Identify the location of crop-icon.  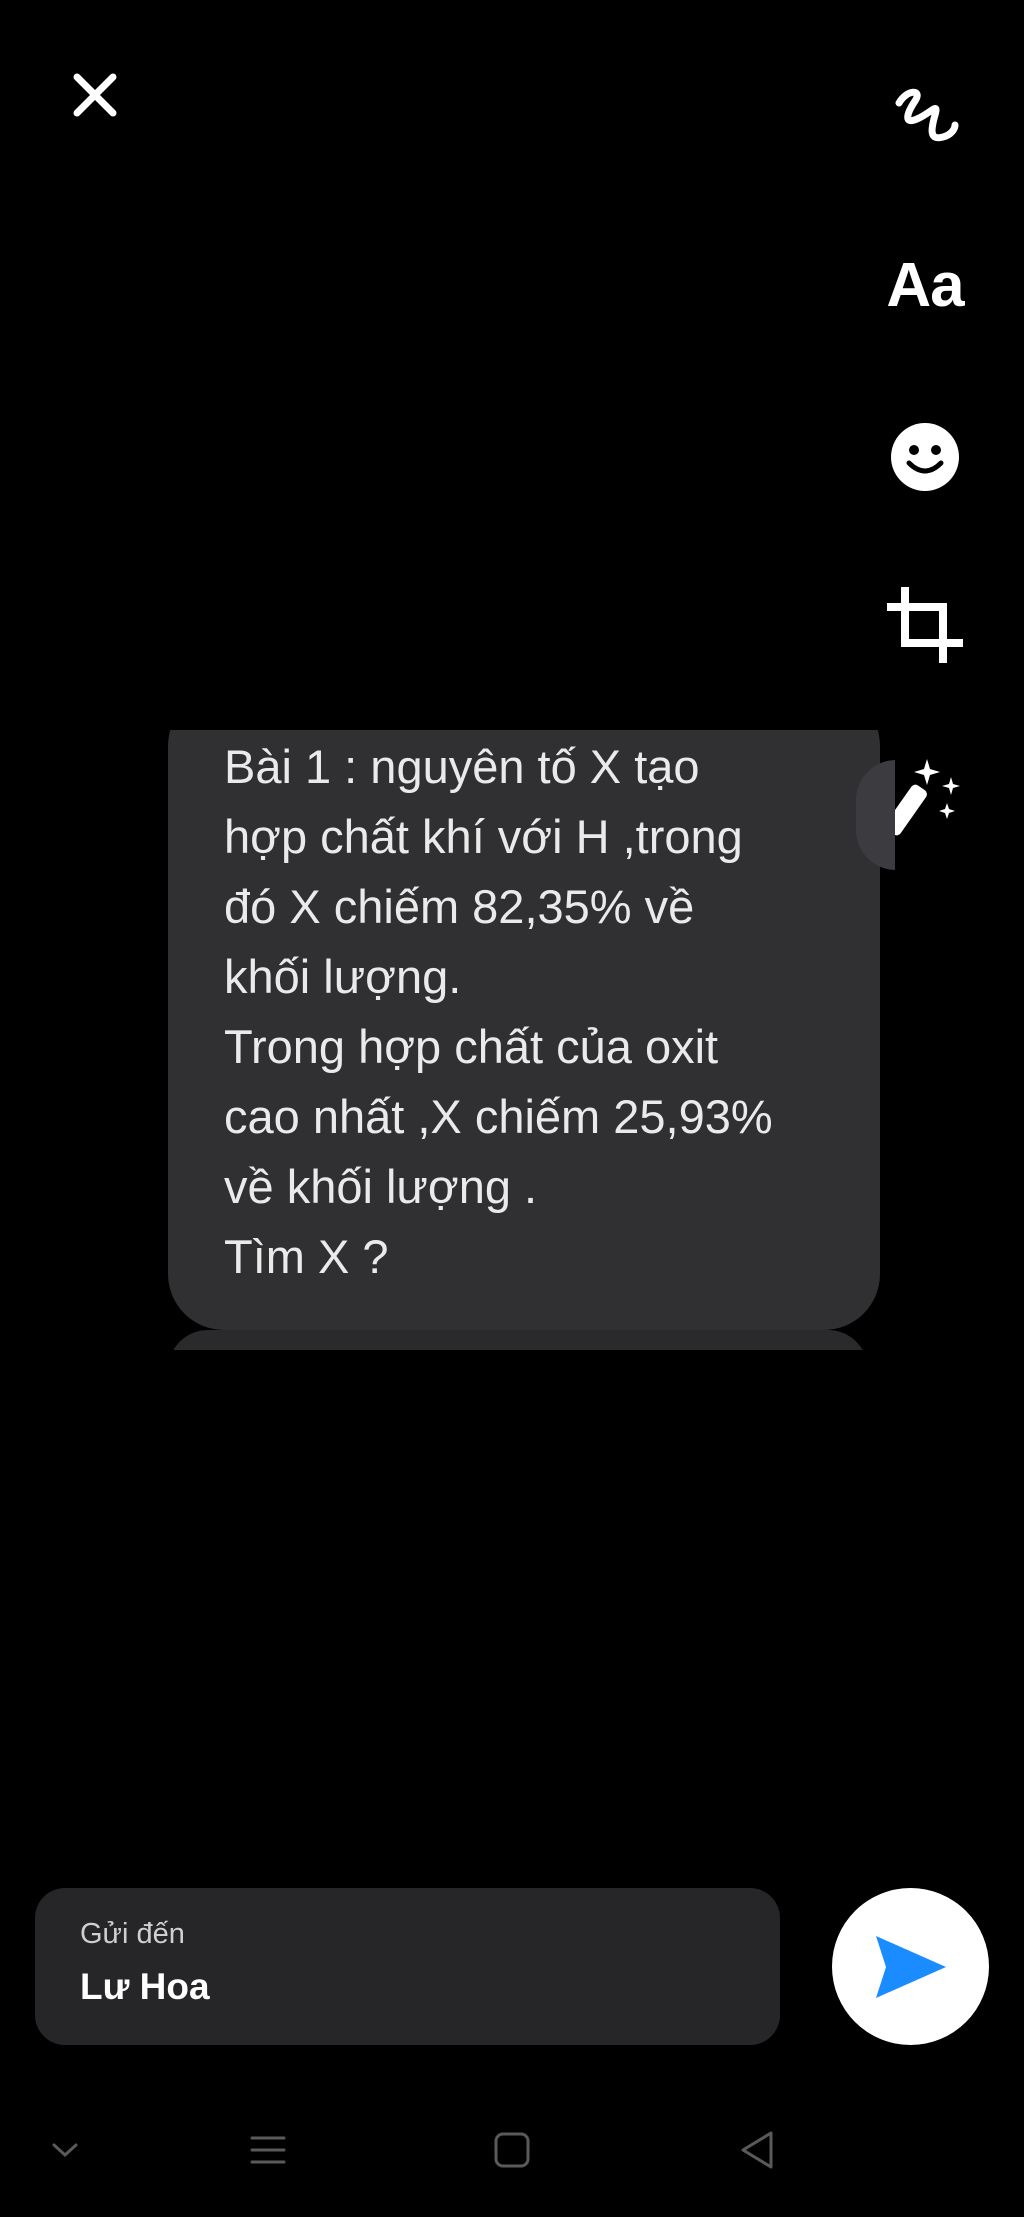
(925, 625).